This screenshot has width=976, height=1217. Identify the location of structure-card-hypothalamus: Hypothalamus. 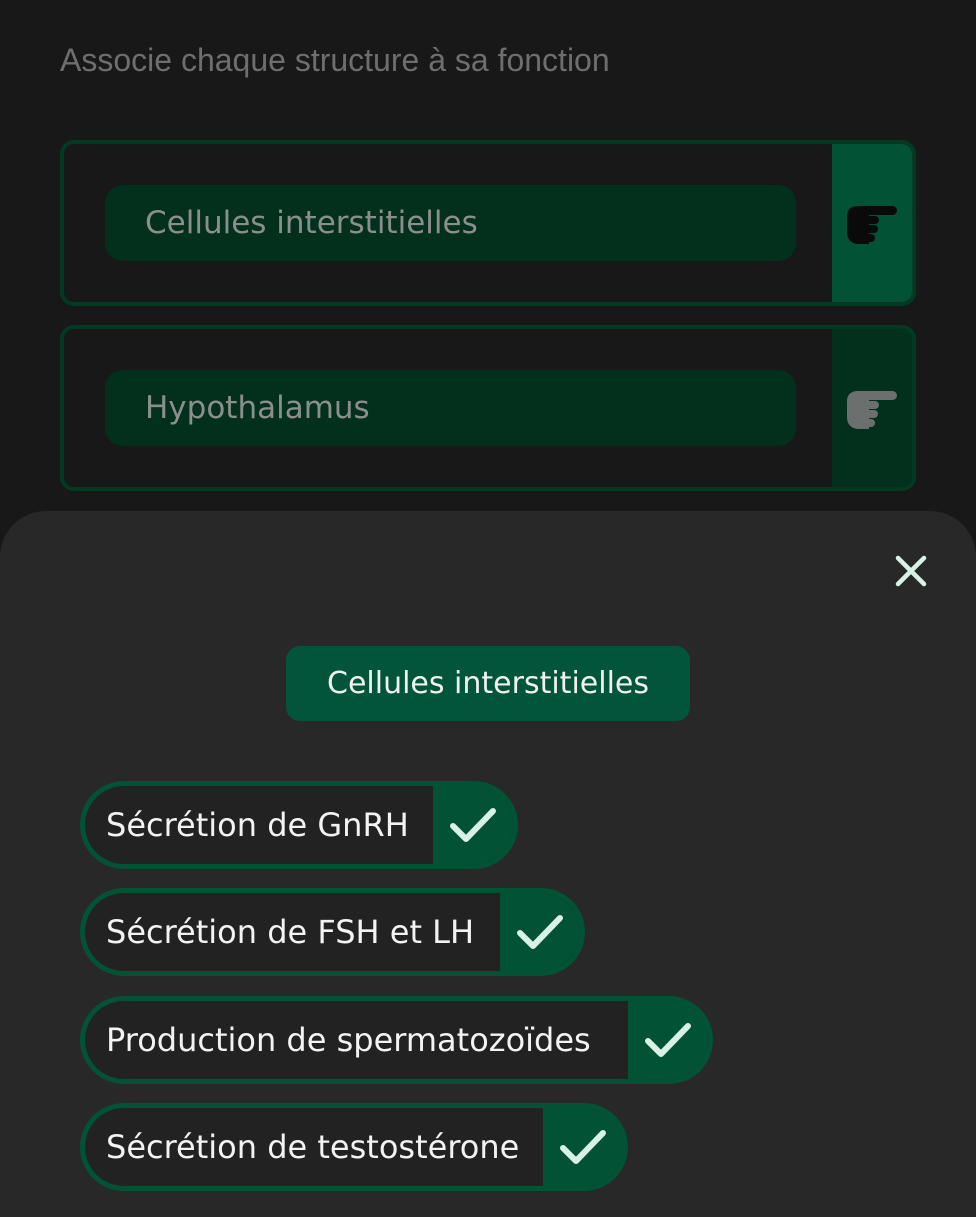
(488, 408).